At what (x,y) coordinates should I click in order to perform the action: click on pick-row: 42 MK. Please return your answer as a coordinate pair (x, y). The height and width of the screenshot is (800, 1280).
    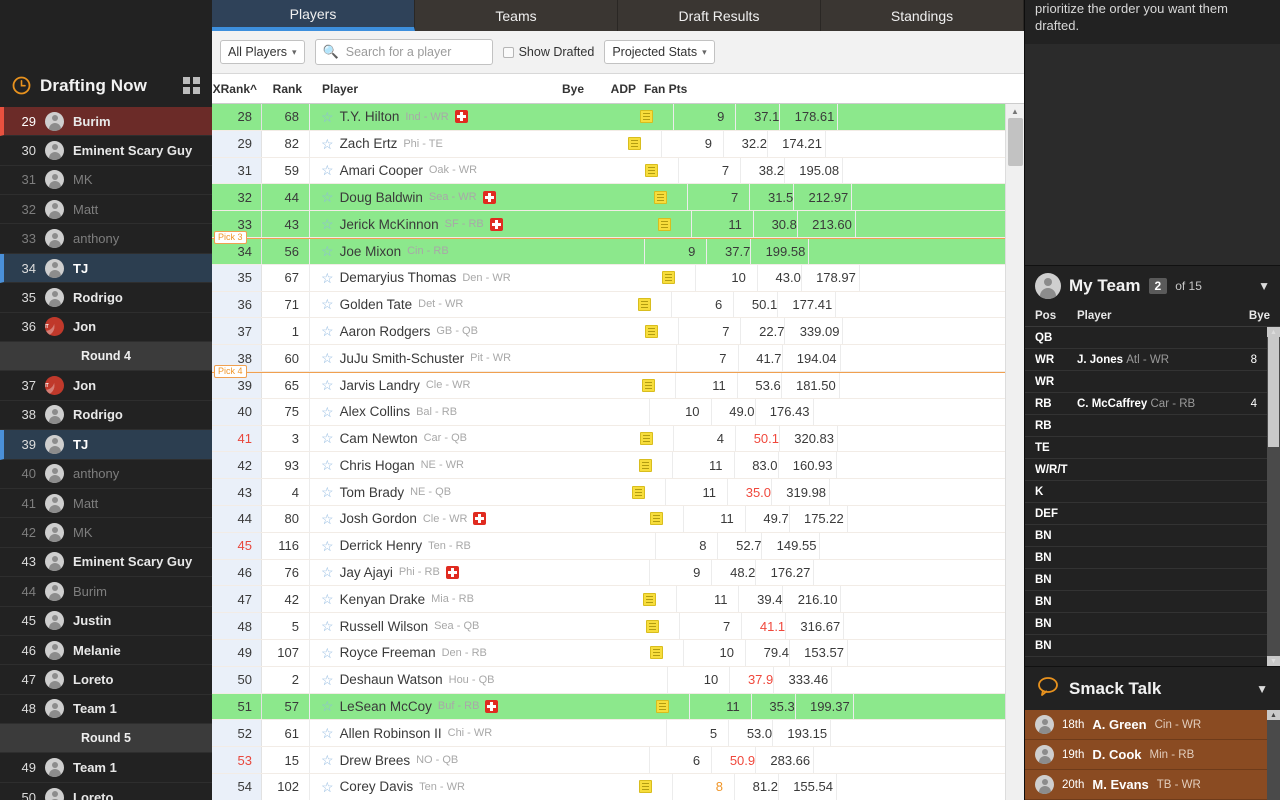
    Looking at the image, I should click on (106, 533).